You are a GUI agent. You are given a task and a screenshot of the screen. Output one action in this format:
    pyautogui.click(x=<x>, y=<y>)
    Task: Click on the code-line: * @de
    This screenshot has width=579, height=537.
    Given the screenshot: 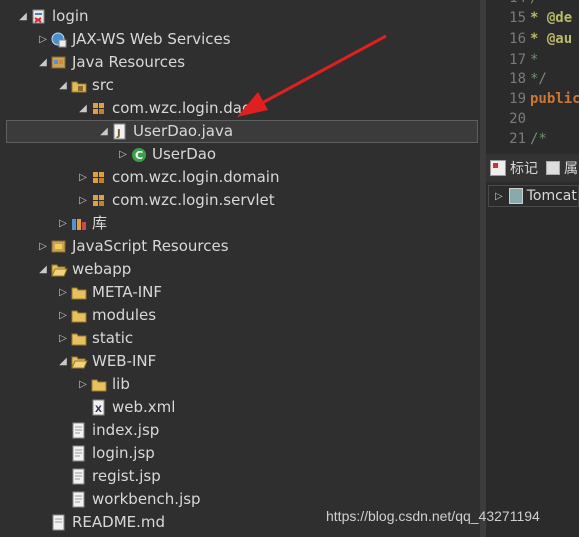 What is the action you would take?
    pyautogui.click(x=551, y=18)
    